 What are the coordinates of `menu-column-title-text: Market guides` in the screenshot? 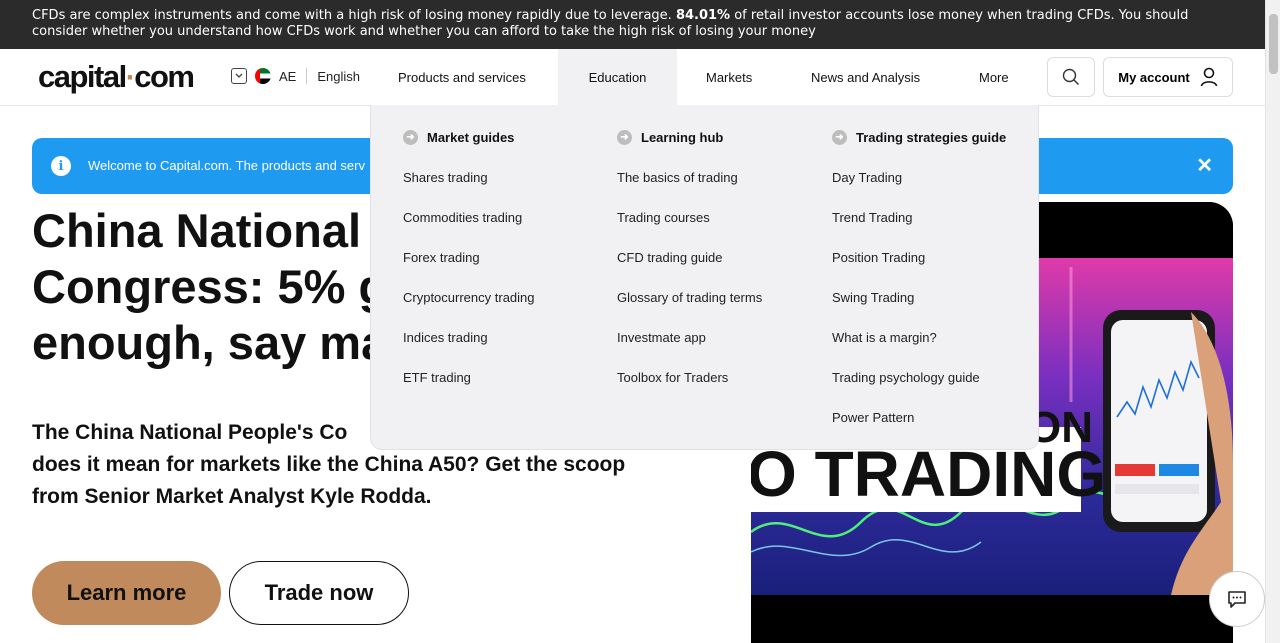 It's located at (471, 137).